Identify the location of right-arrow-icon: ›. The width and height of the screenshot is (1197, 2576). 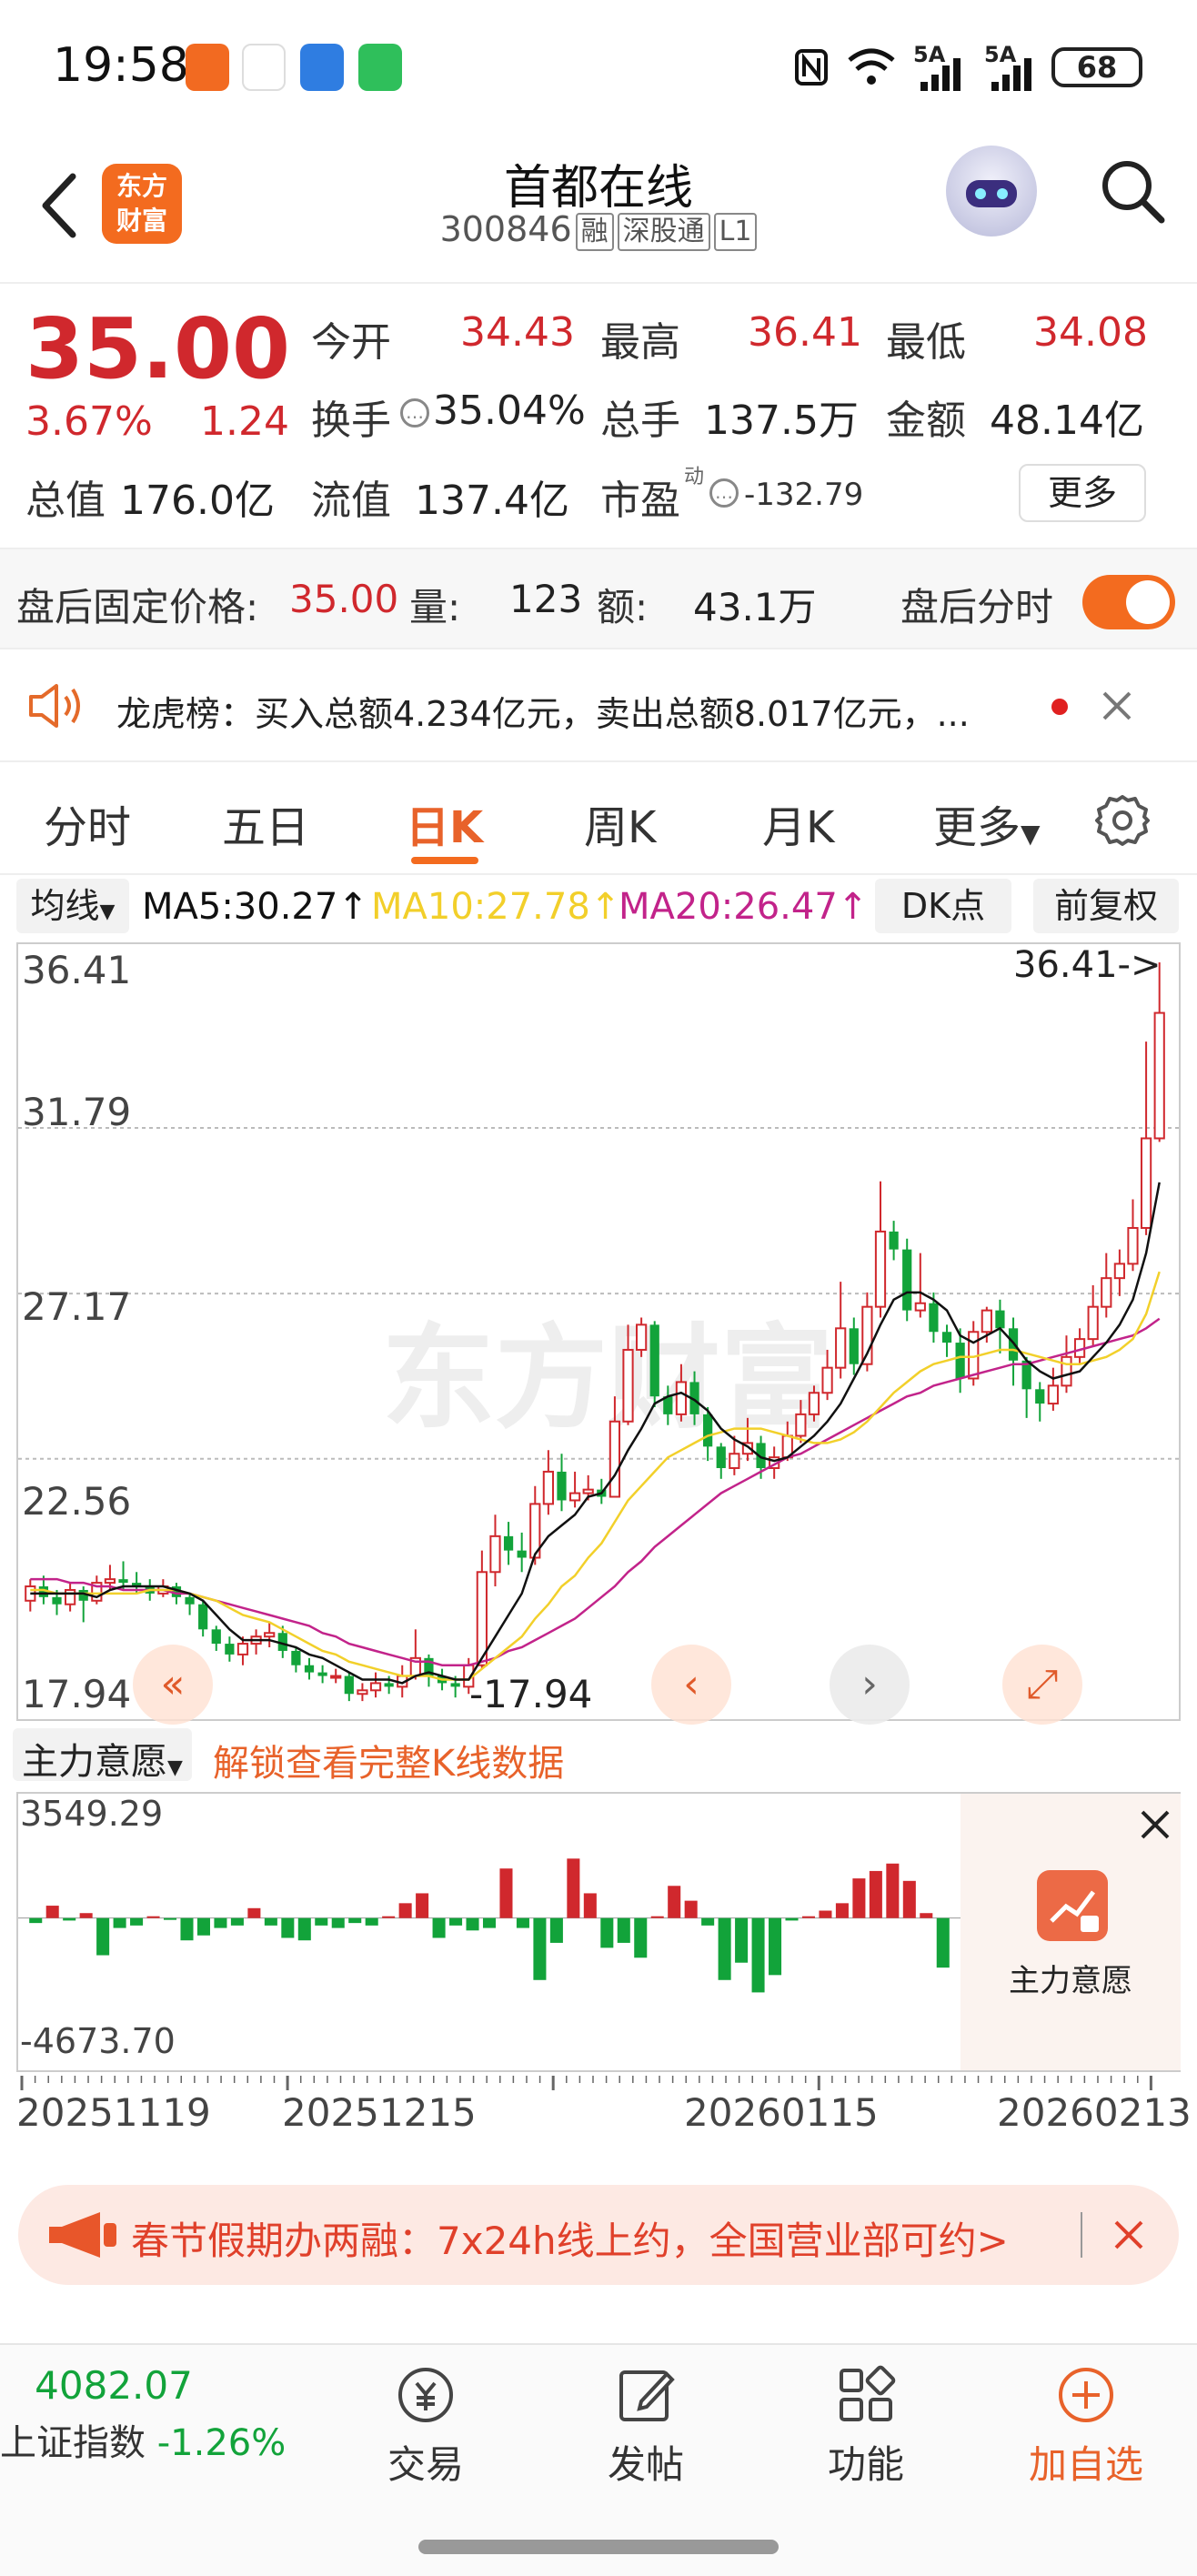
(870, 1685).